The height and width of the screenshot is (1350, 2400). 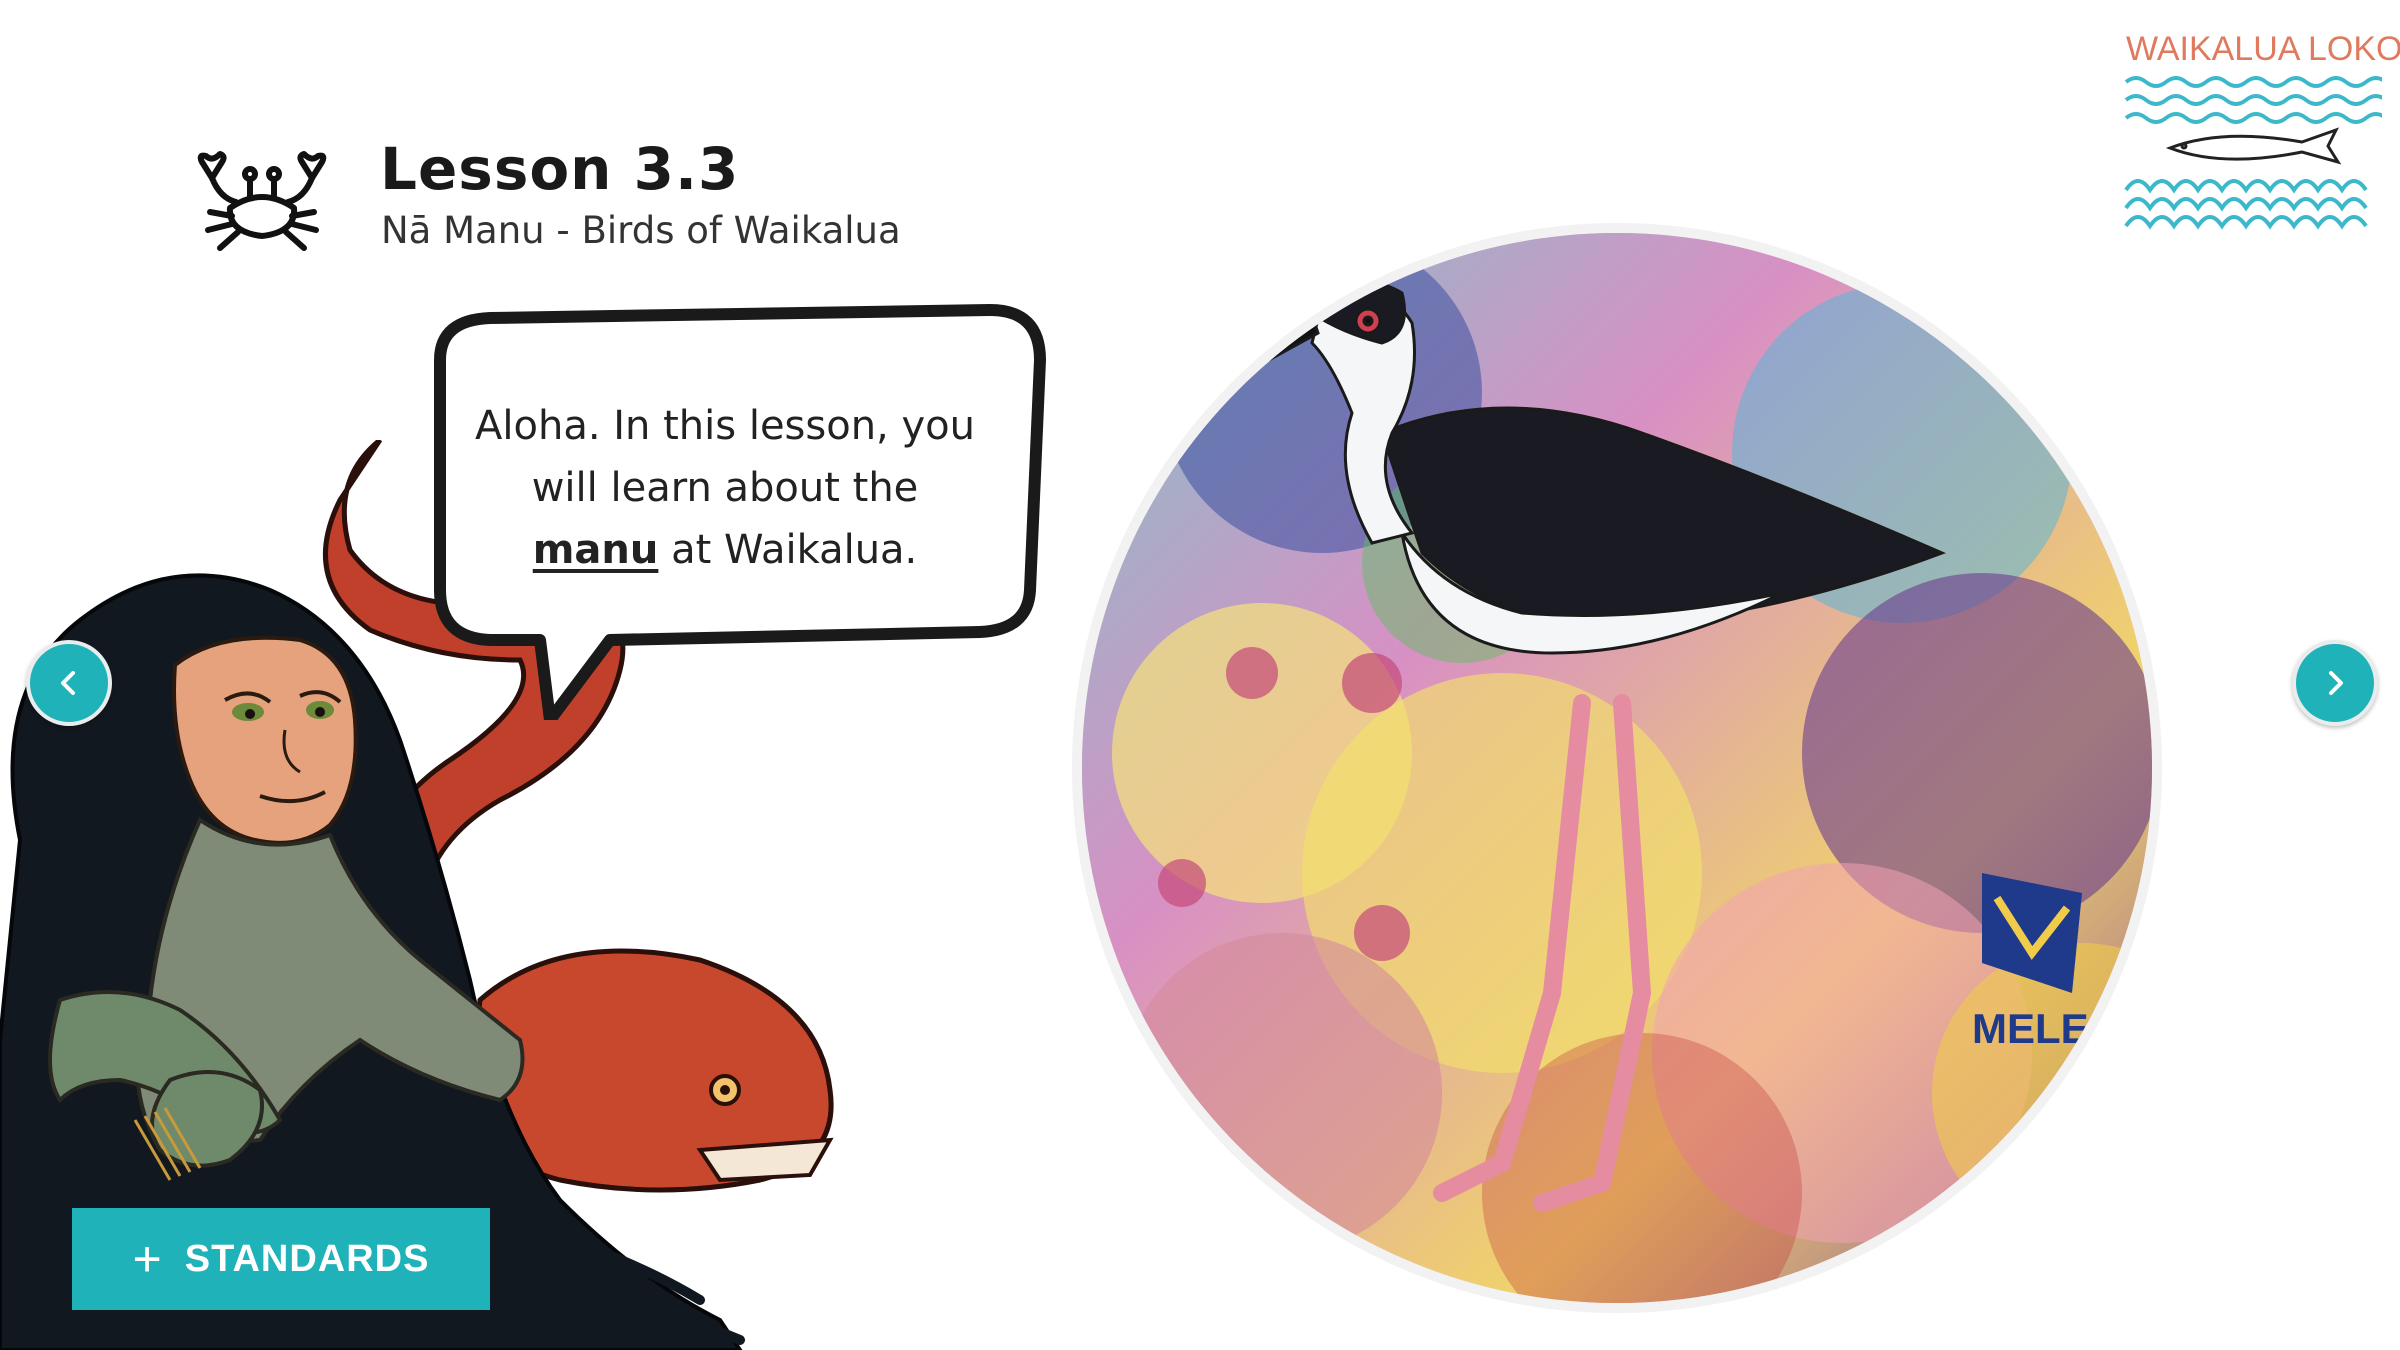 I want to click on lesson-title: Lesson 3.3, so click(x=560, y=169).